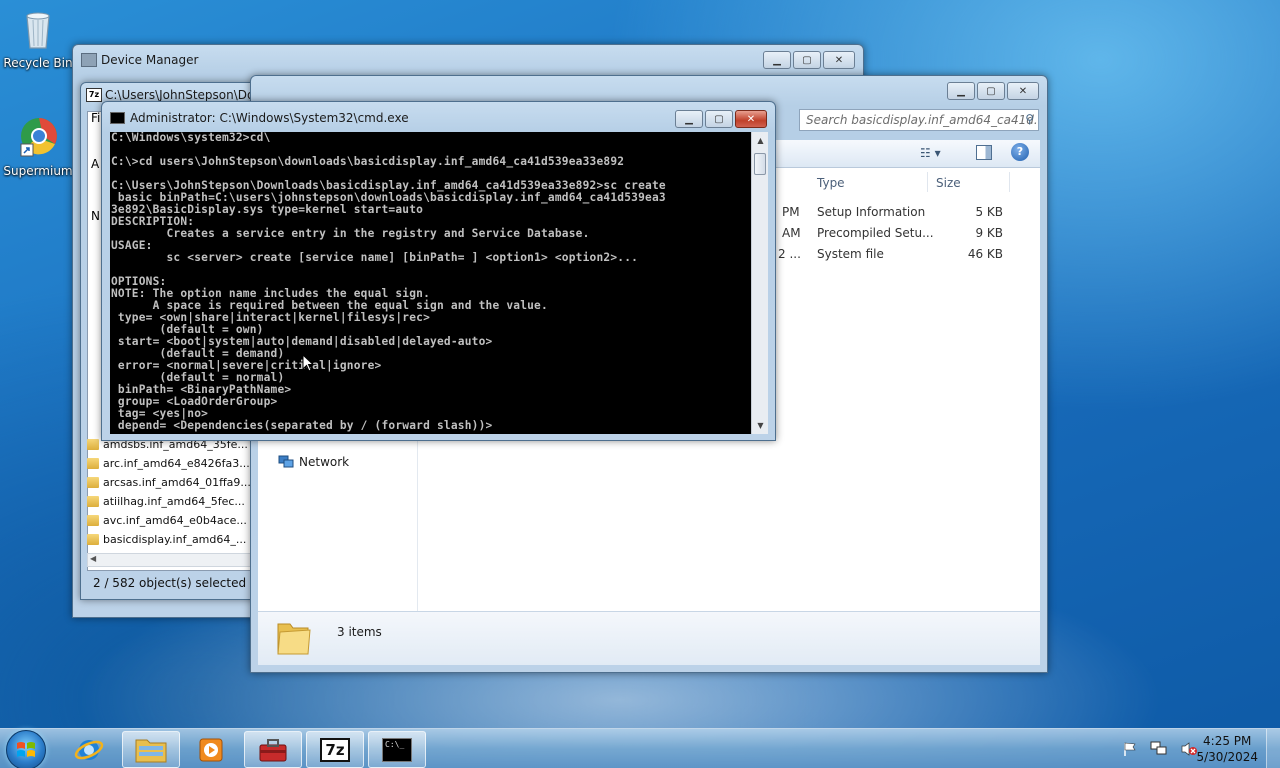  I want to click on taskbar-media-player, so click(211, 749).